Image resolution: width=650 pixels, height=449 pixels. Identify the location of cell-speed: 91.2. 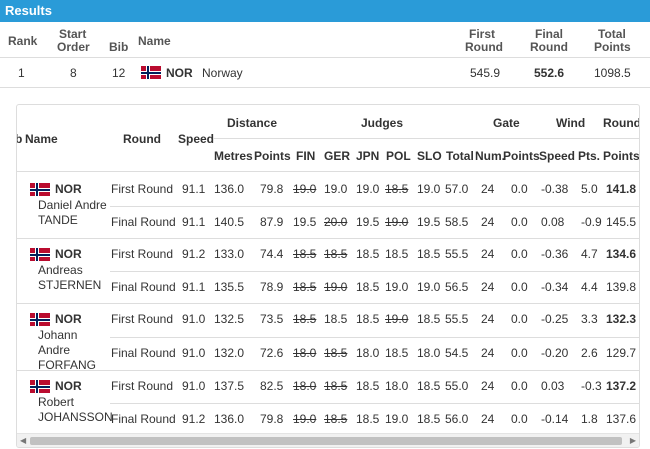
(194, 418).